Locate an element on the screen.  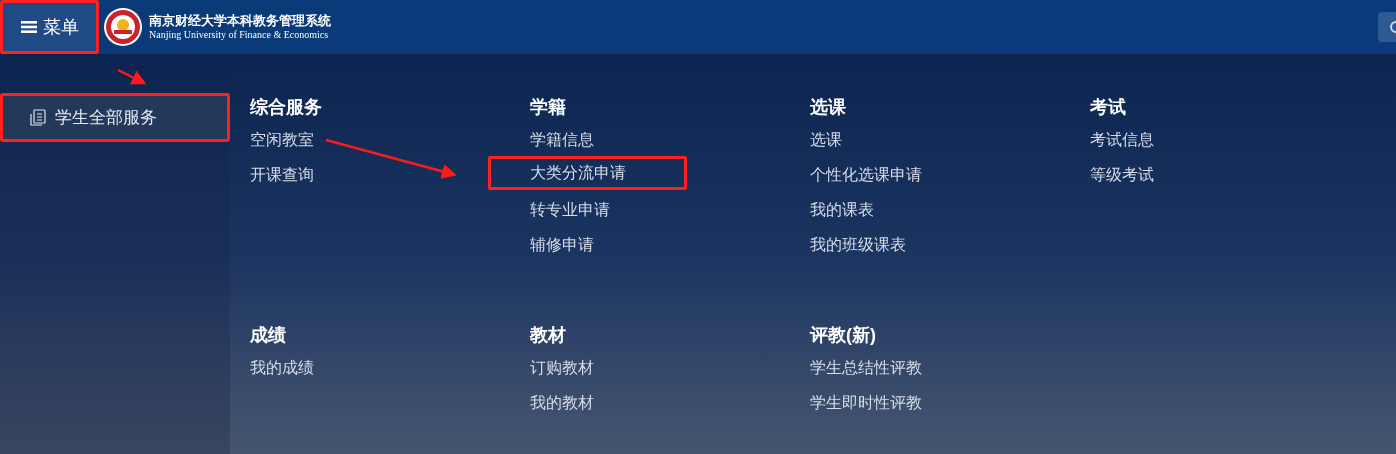
menu-button: 菜单 is located at coordinates (49, 27).